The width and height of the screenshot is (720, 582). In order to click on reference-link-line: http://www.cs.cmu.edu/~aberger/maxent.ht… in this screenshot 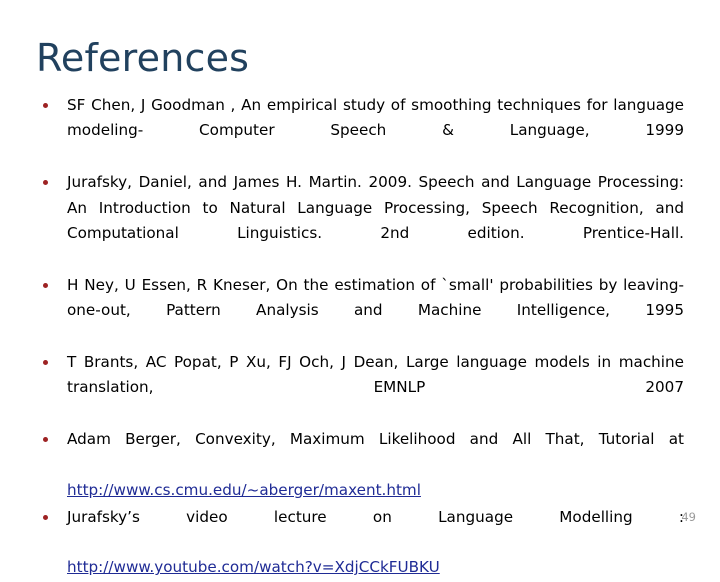, I will do `click(375, 490)`.